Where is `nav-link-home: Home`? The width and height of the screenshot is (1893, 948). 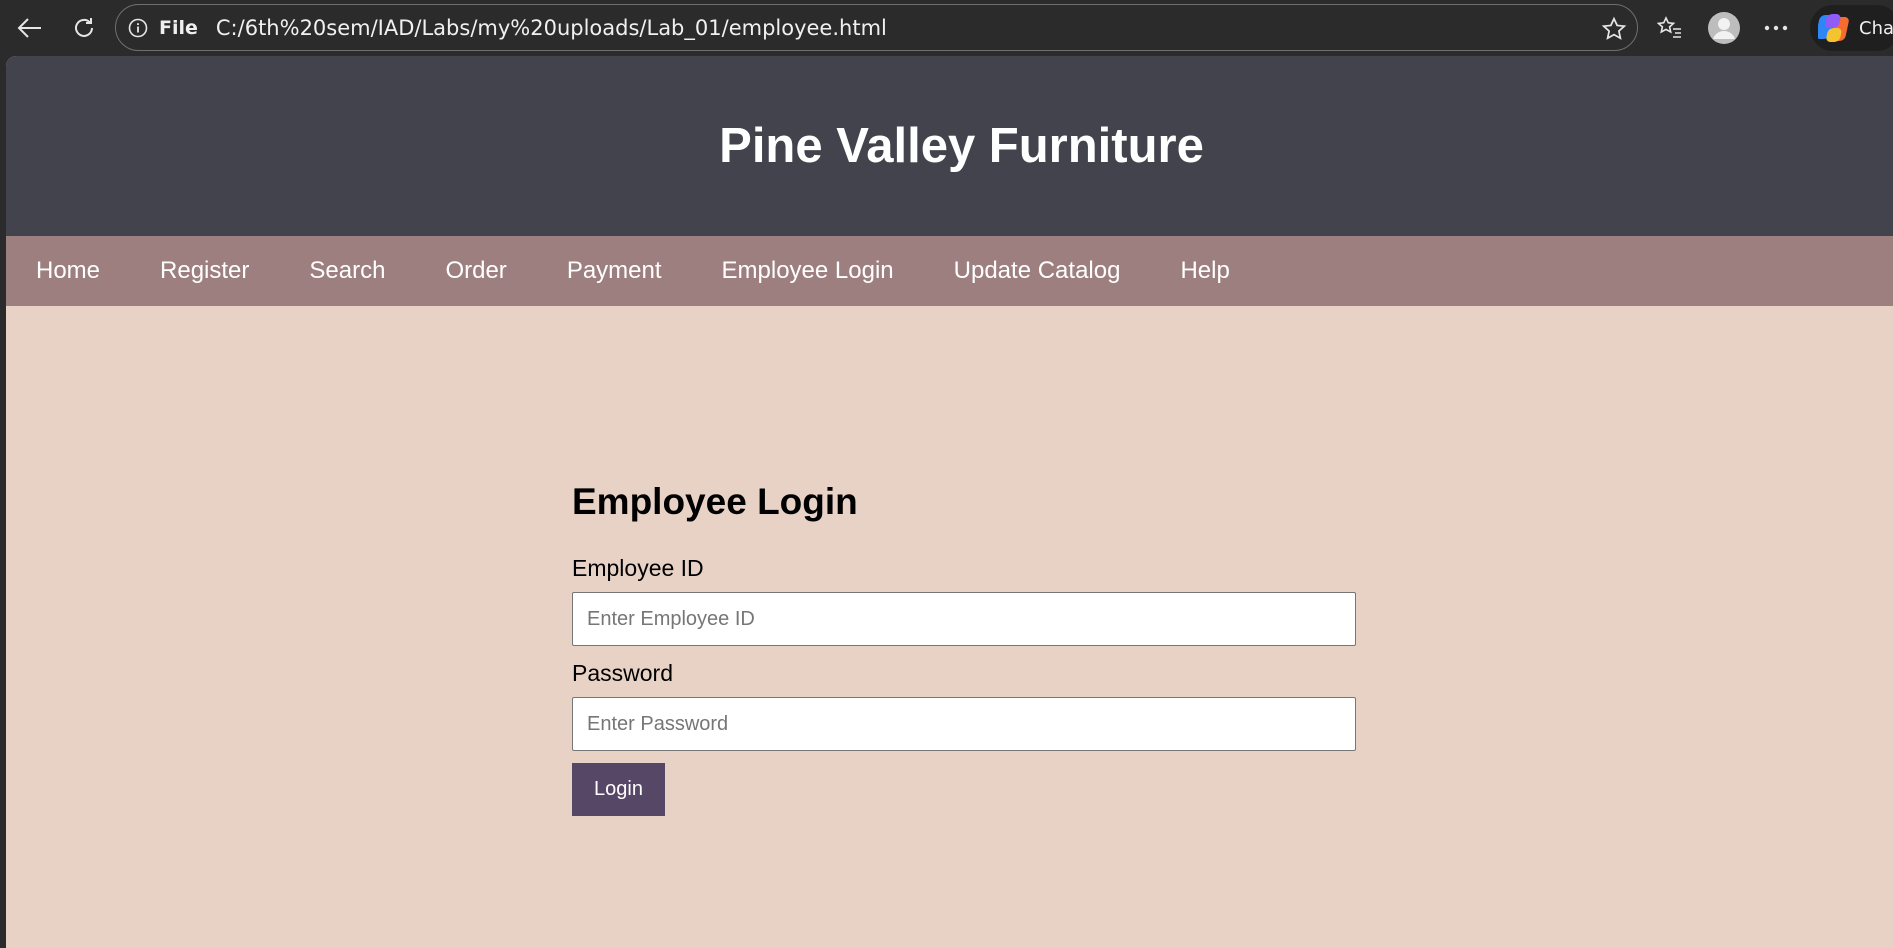 nav-link-home: Home is located at coordinates (68, 271).